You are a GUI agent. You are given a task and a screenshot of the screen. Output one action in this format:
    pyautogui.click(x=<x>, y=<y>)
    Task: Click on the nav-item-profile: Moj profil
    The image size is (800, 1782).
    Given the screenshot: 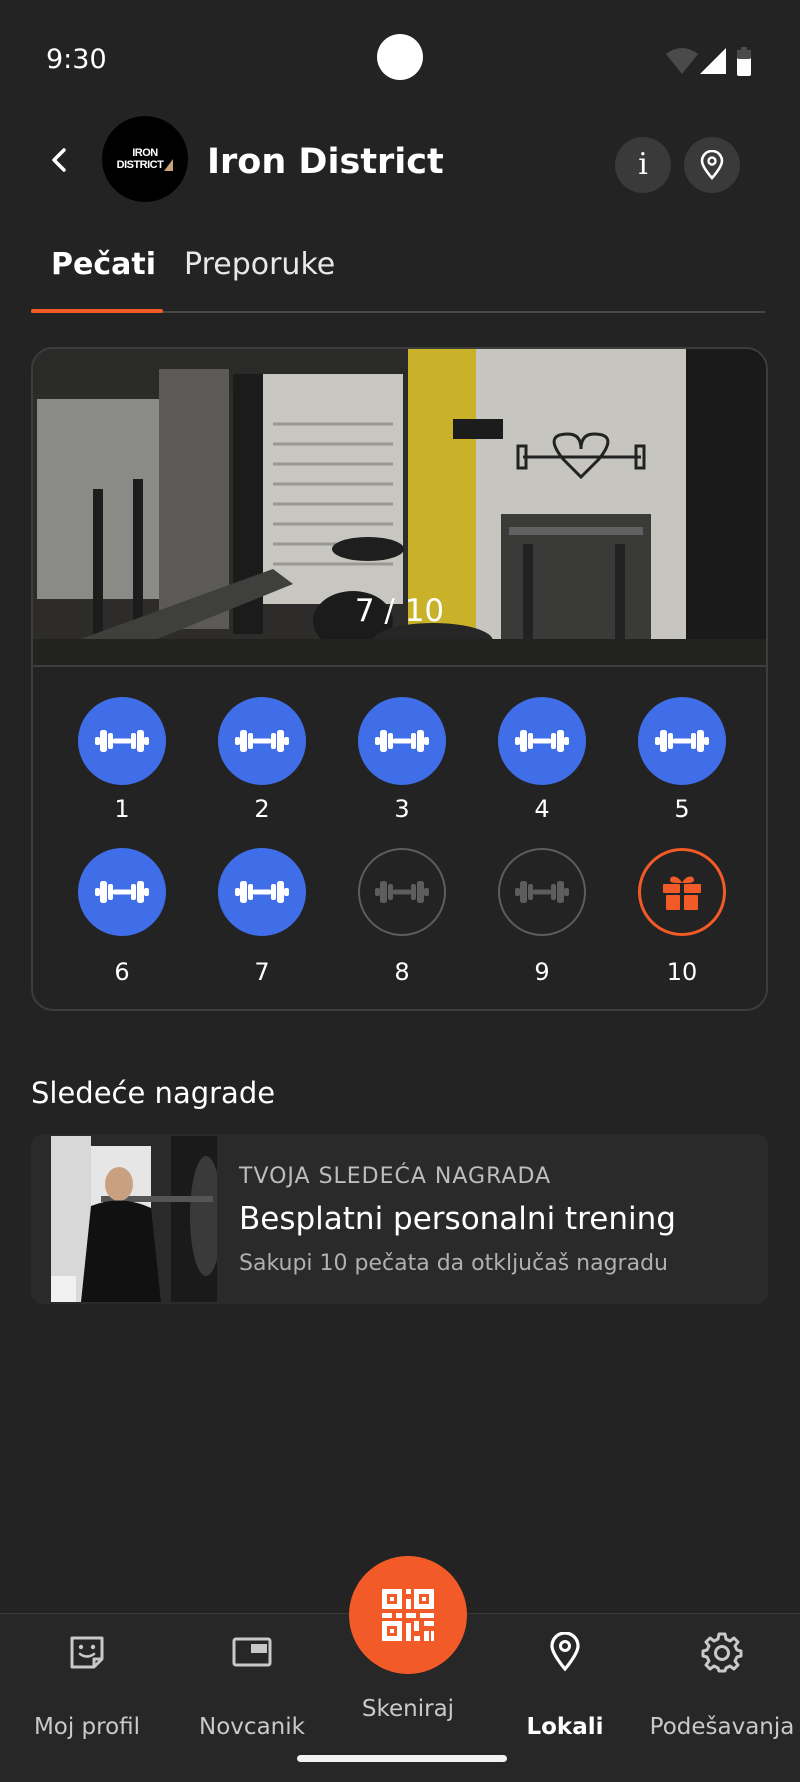 What is the action you would take?
    pyautogui.click(x=87, y=1685)
    